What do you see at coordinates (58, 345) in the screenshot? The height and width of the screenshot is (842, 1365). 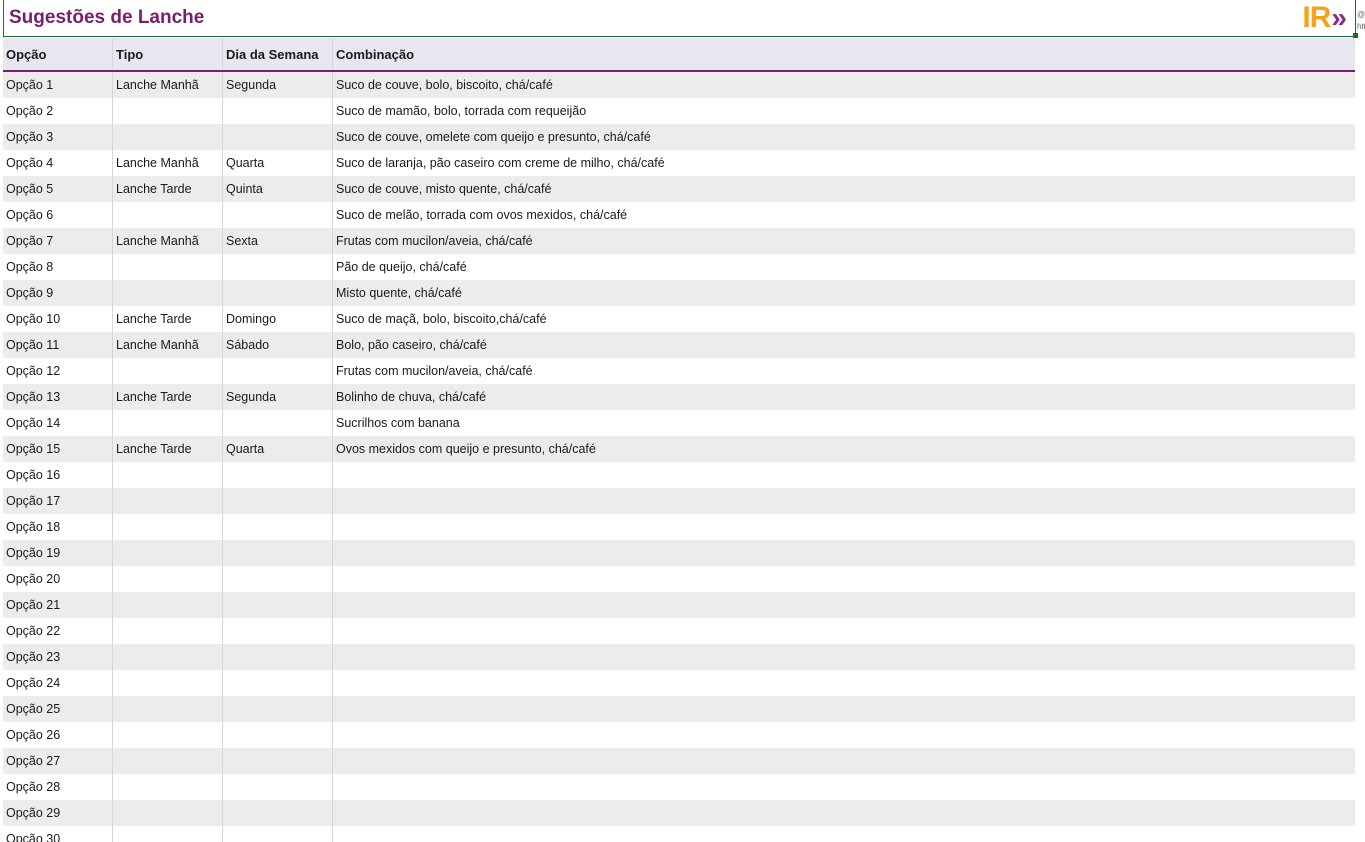 I see `cell-opcao: Opção 11` at bounding box center [58, 345].